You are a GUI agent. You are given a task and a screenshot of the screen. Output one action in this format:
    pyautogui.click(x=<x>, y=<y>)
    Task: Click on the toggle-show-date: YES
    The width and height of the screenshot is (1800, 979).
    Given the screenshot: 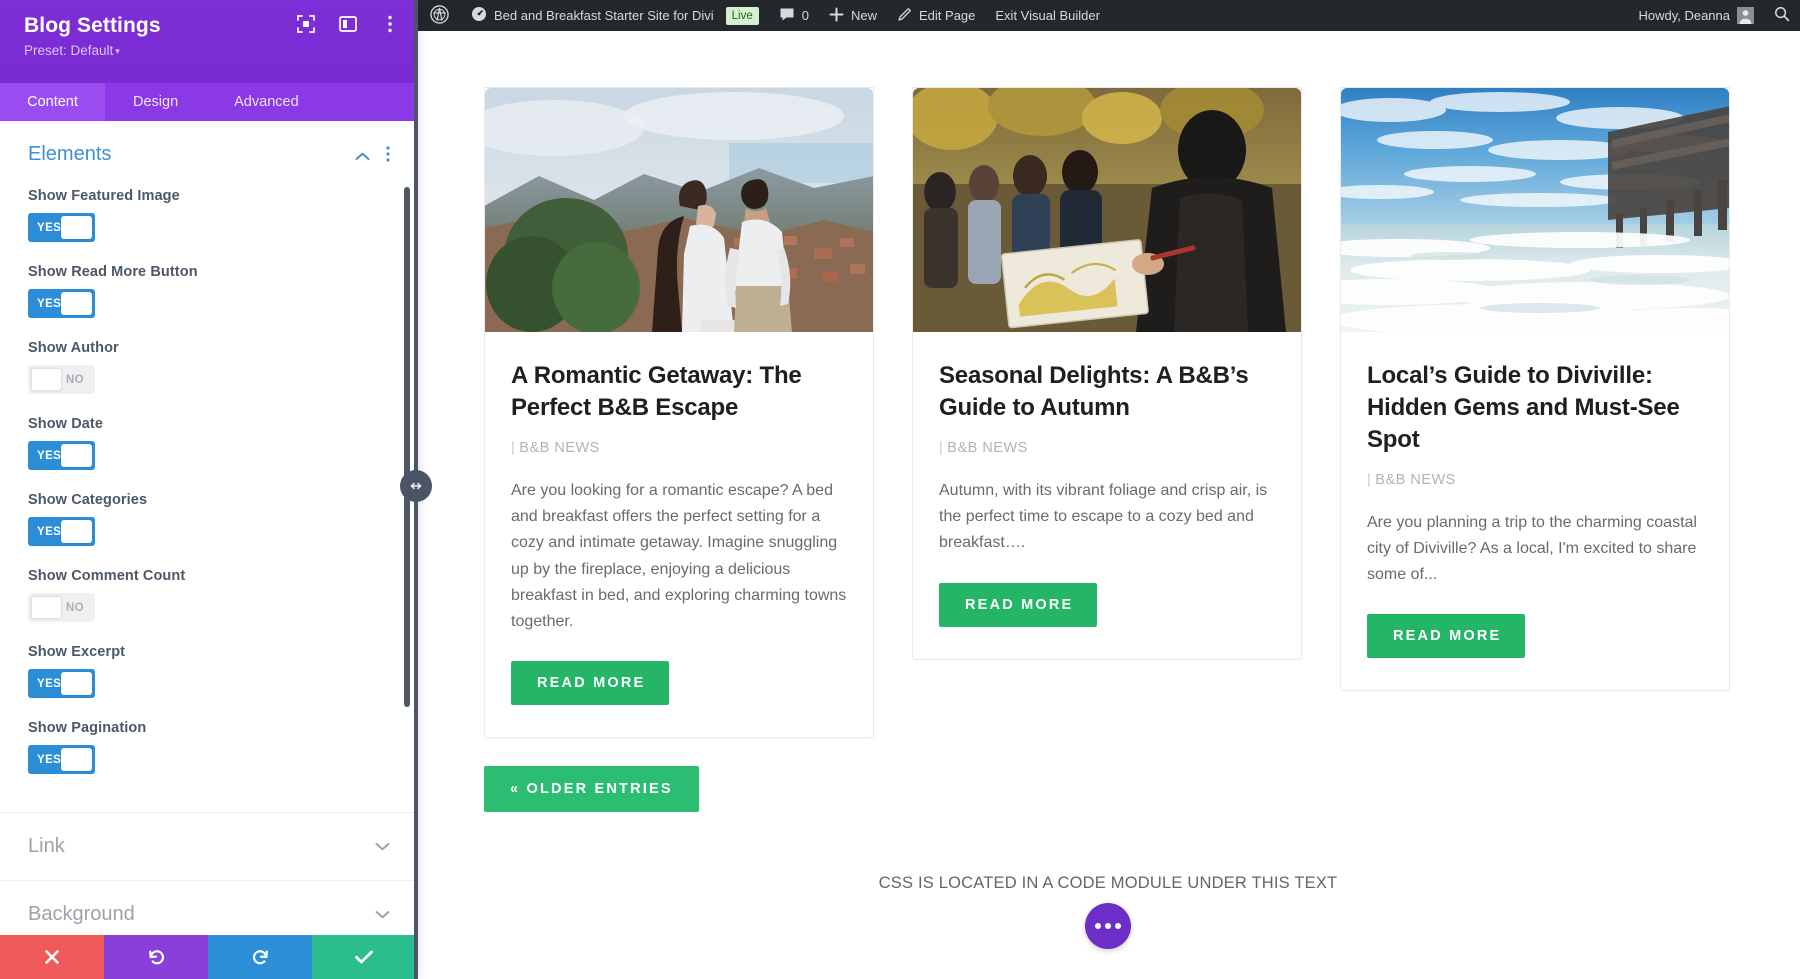 What is the action you would take?
    pyautogui.click(x=61, y=455)
    